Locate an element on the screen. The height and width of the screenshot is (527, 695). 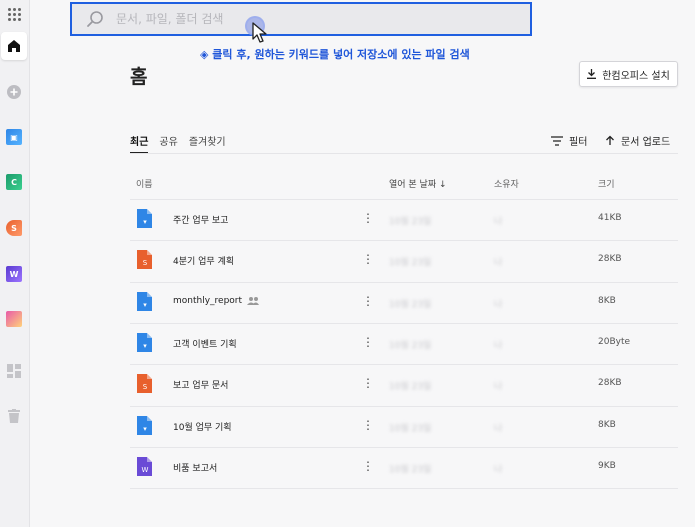
file-name-text: 고객 이벤트 기획 is located at coordinates (205, 344).